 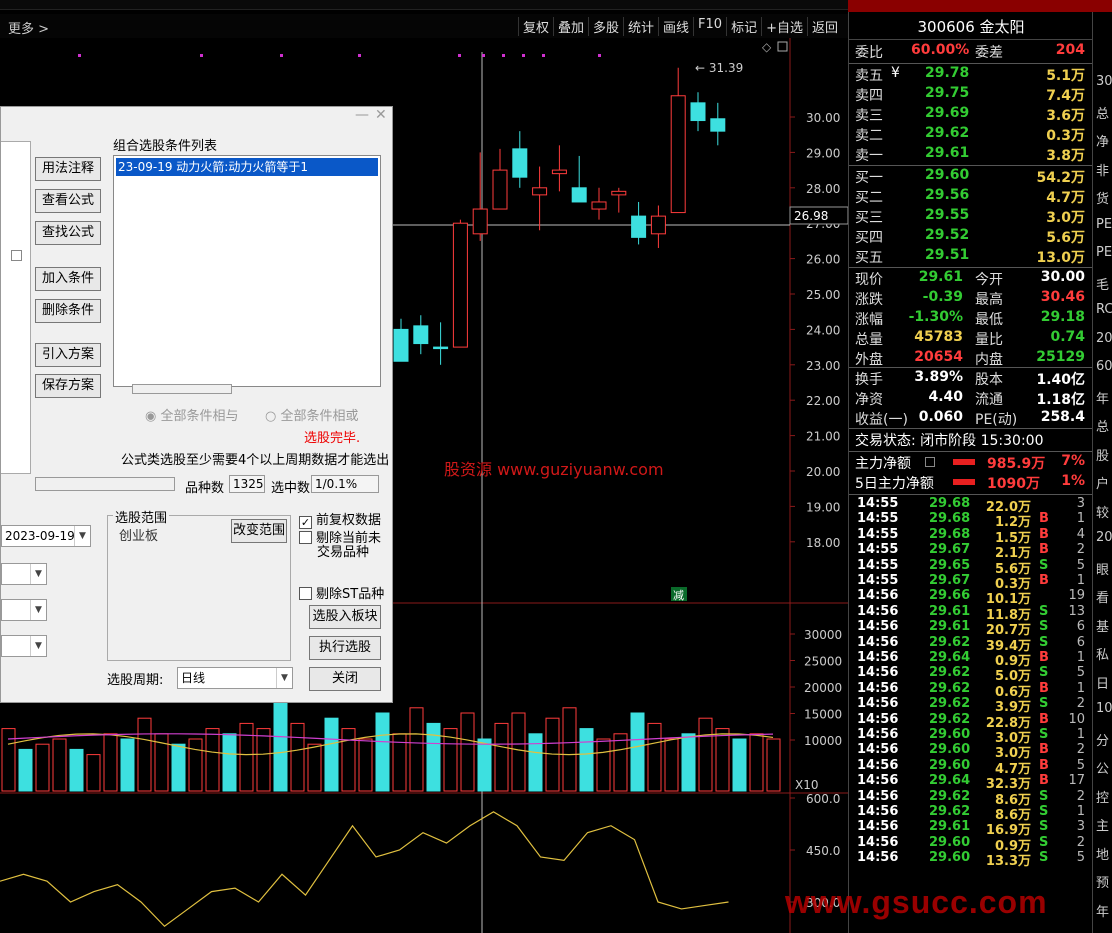 What do you see at coordinates (971, 721) in the screenshot?
I see `tick-row: 14:56 29.62 22.8万 B 10` at bounding box center [971, 721].